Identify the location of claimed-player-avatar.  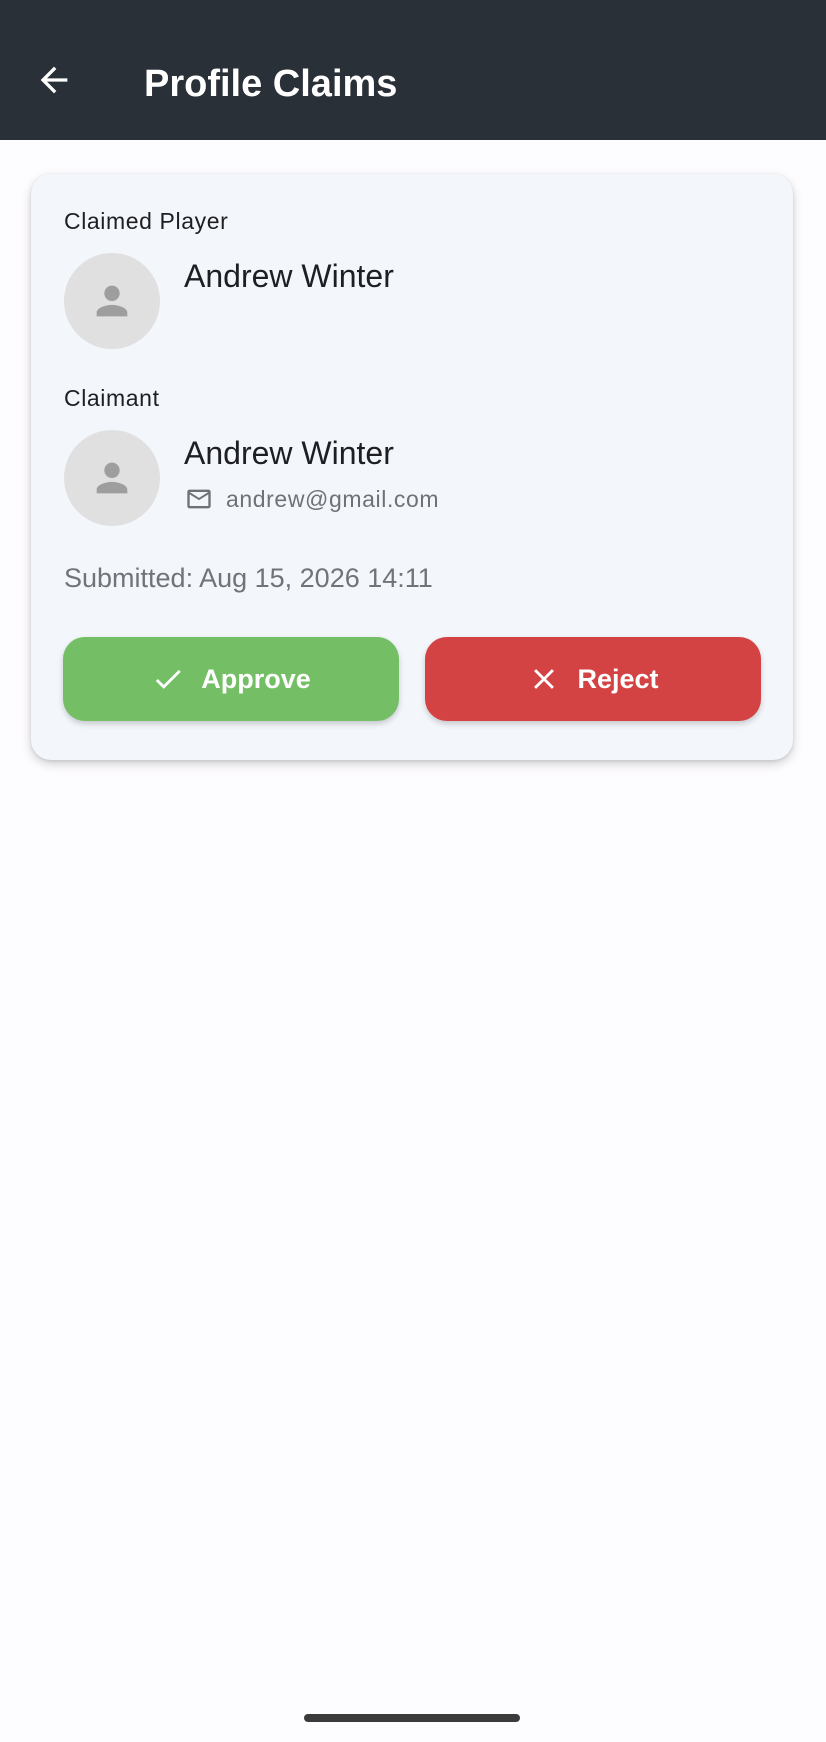
(112, 301).